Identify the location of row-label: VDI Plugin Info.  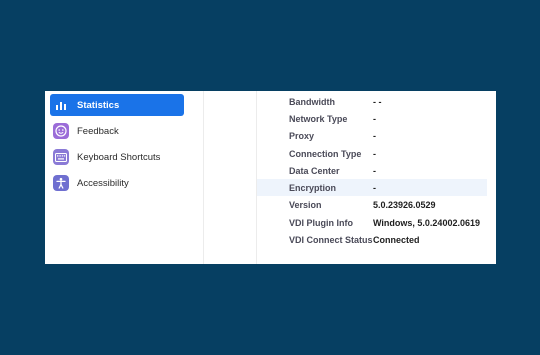
(321, 222).